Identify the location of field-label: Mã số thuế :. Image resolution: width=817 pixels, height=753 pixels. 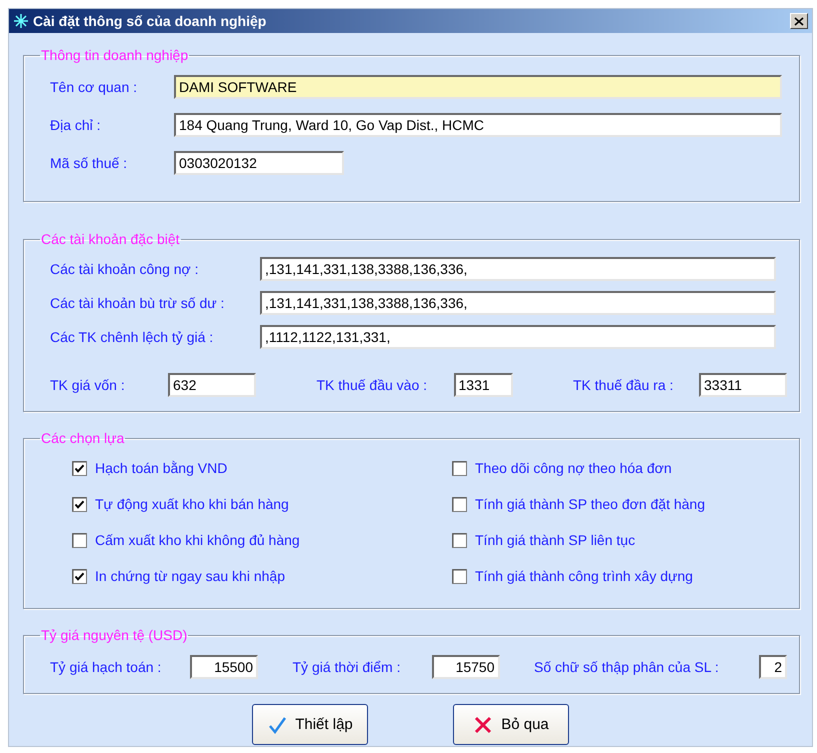
(89, 163).